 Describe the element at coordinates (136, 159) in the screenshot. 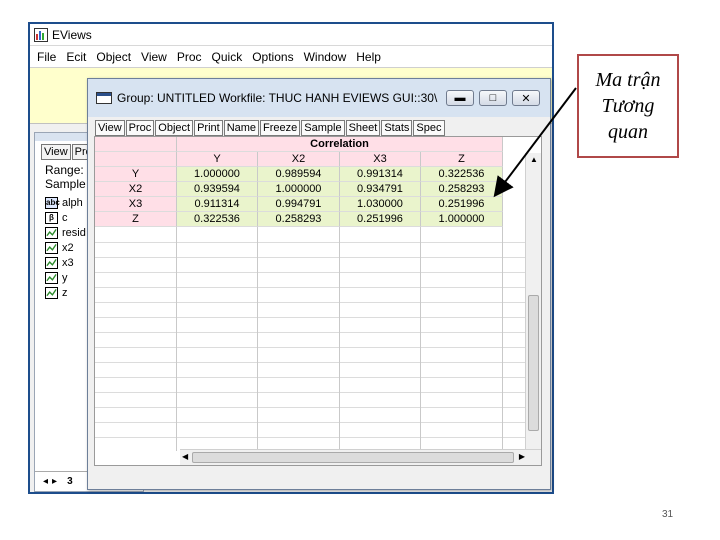

I see `row-header-corner` at that location.